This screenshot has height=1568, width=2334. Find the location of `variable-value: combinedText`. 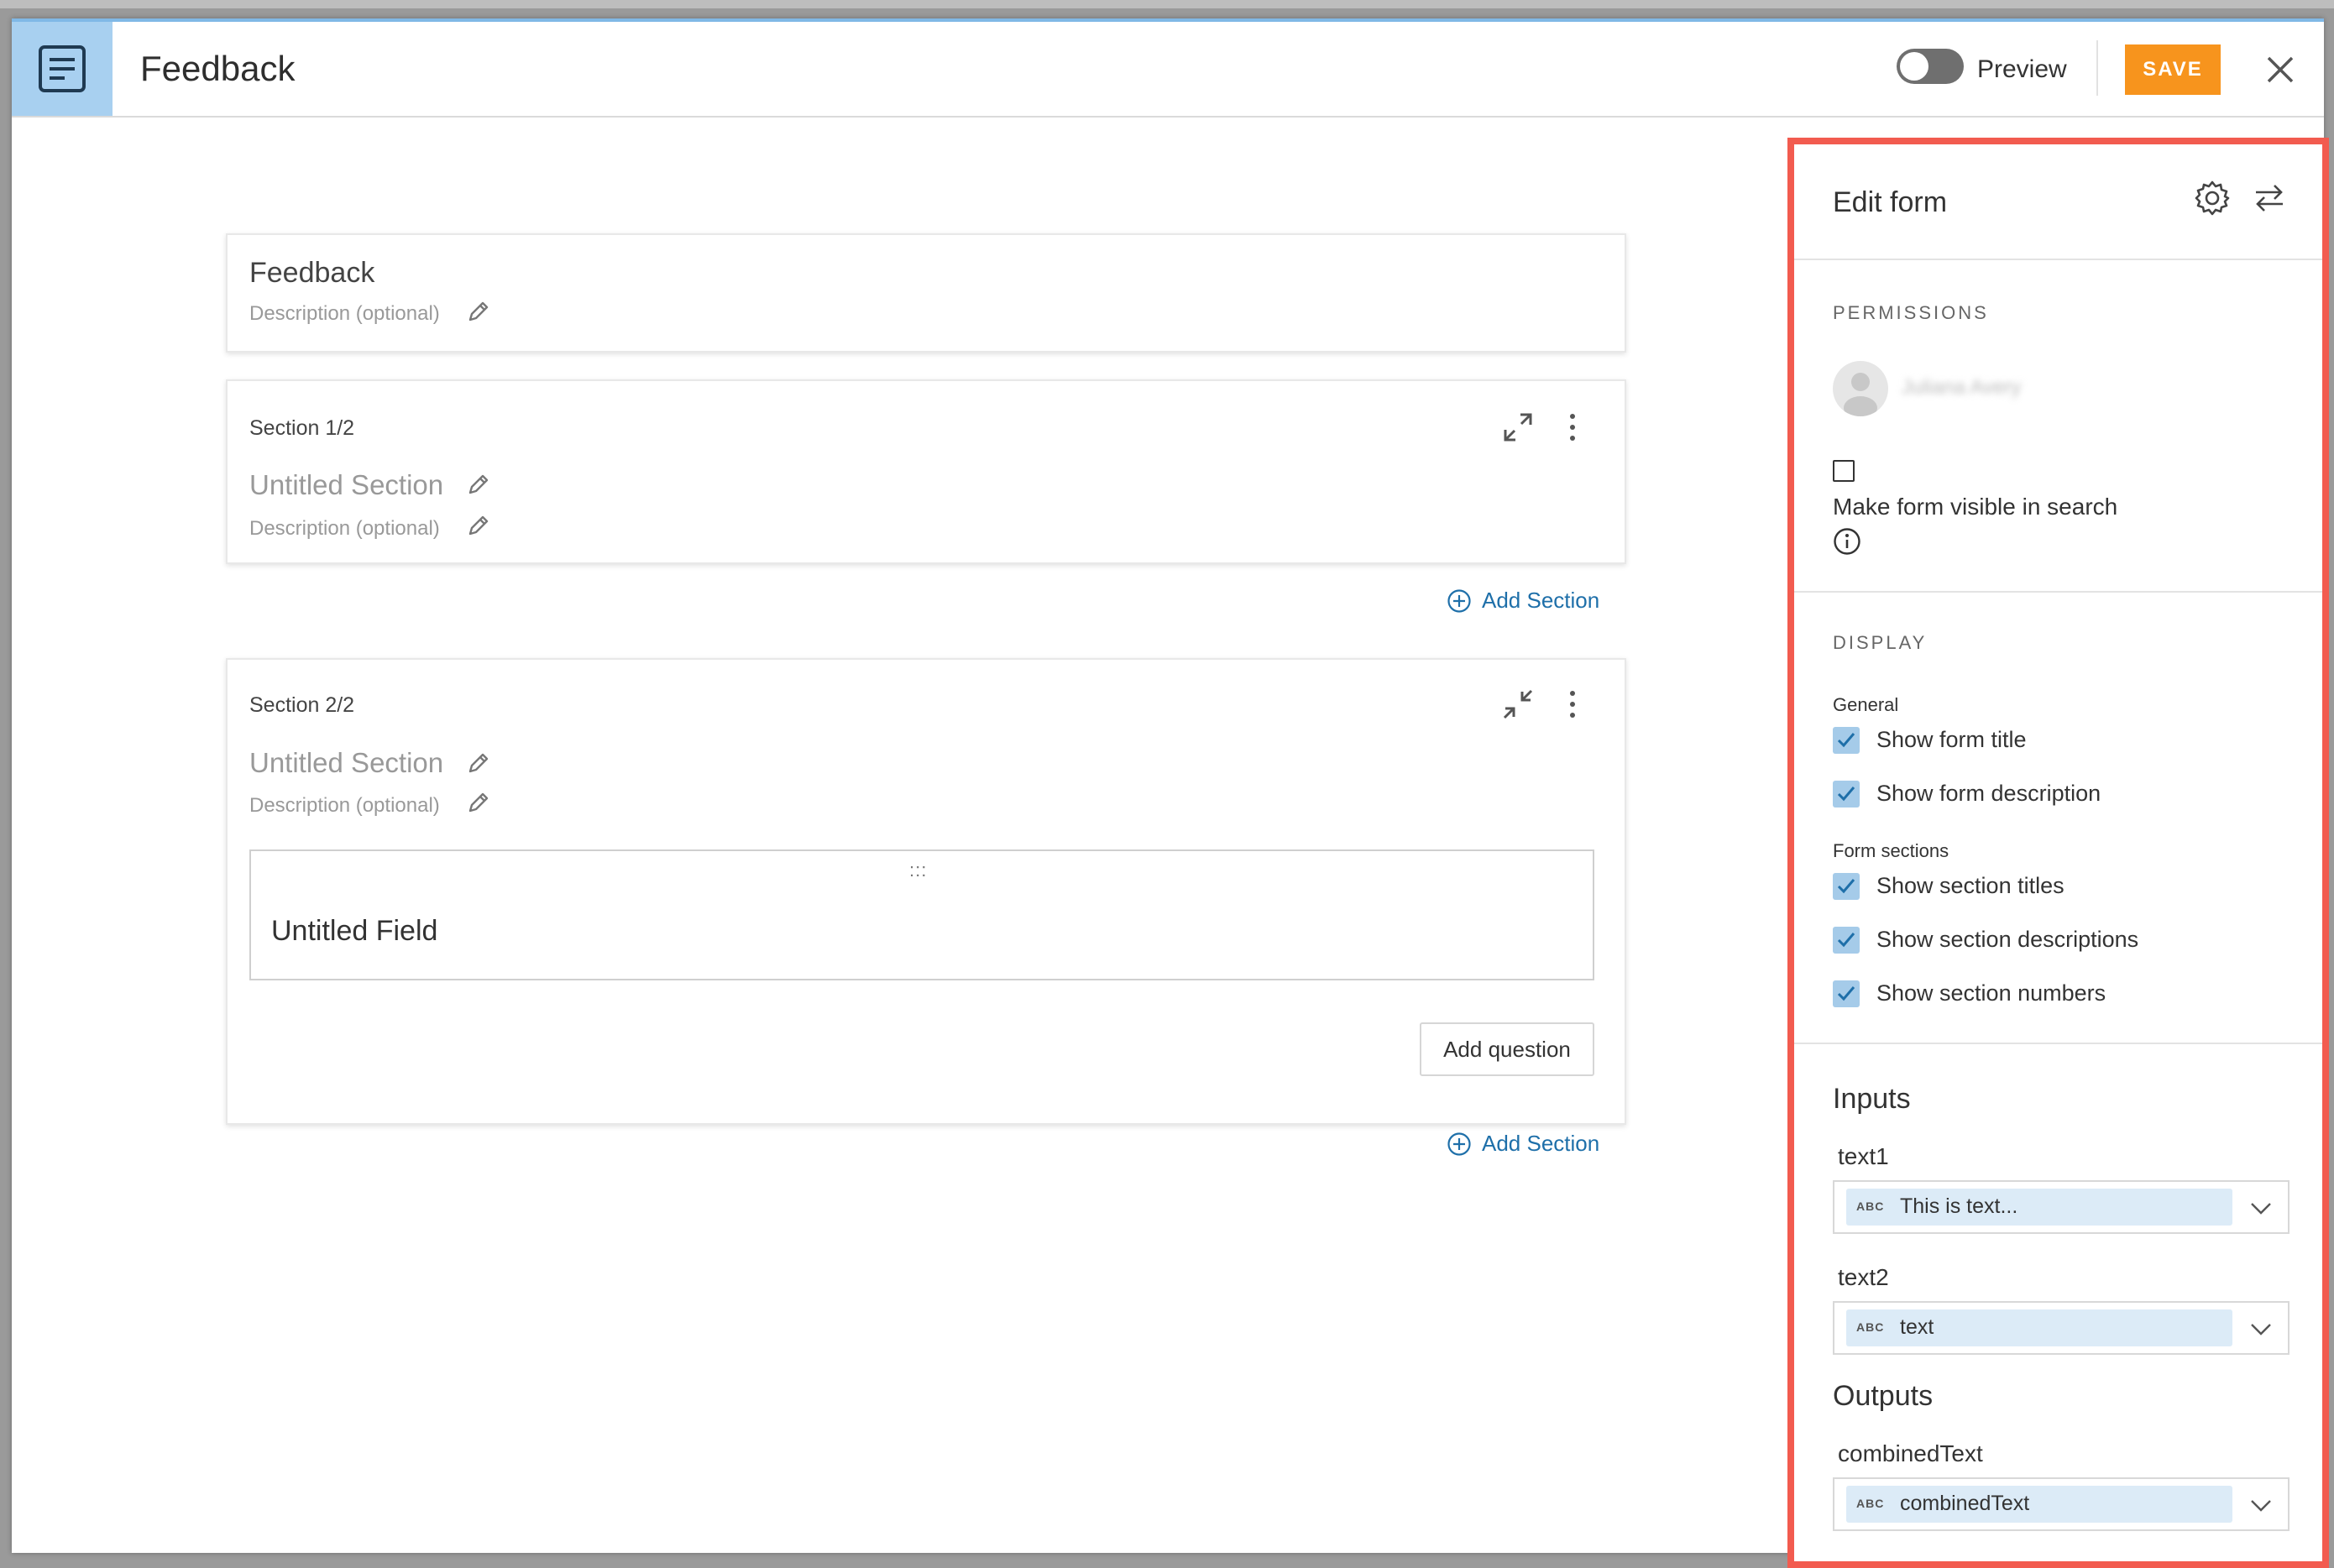

variable-value: combinedText is located at coordinates (1965, 1503).